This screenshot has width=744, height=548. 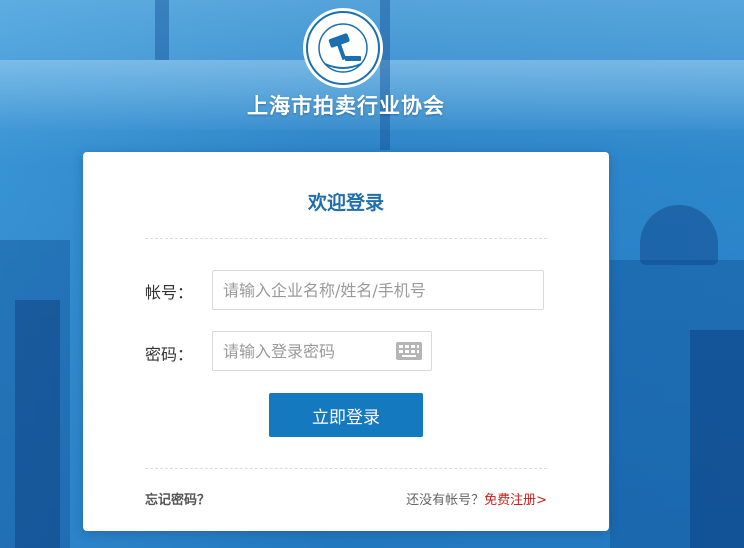 I want to click on account-input, so click(x=378, y=290).